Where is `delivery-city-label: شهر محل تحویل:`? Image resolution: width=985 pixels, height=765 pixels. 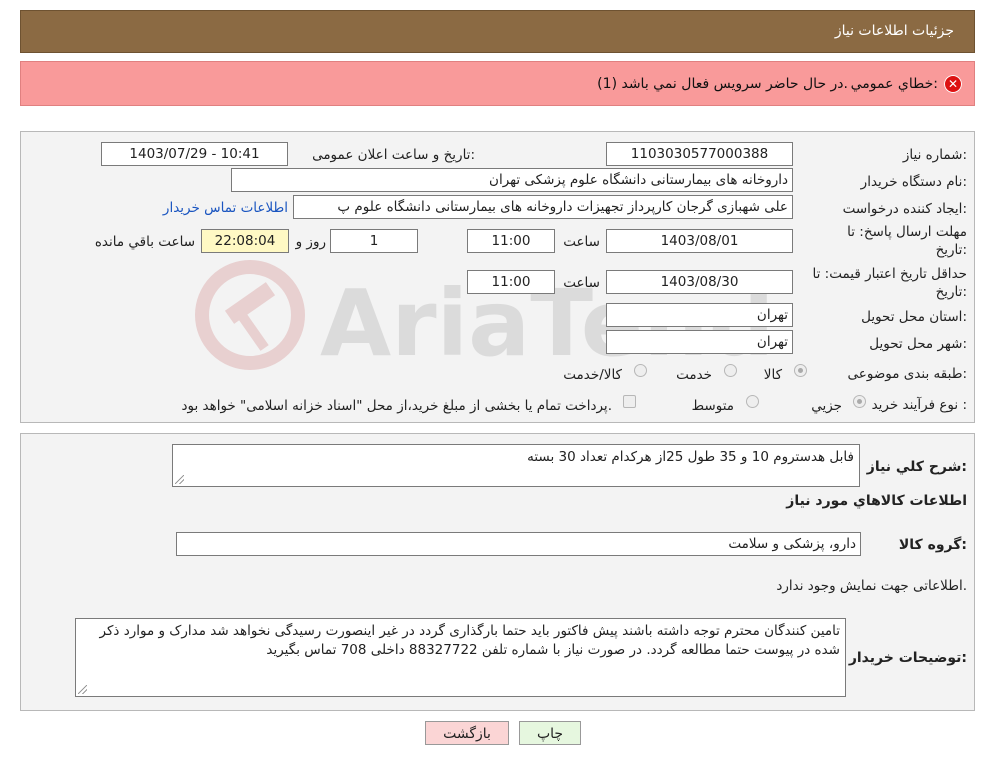
delivery-city-label: شهر محل تحویل: is located at coordinates (918, 344).